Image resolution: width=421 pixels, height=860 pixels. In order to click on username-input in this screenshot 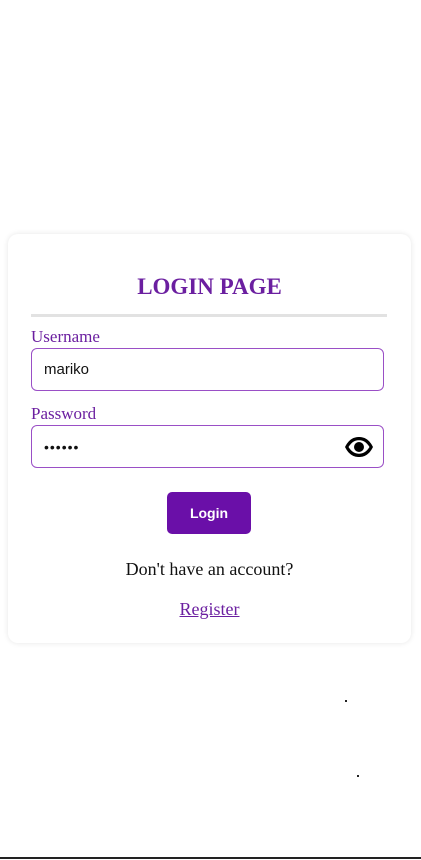, I will do `click(189, 369)`.